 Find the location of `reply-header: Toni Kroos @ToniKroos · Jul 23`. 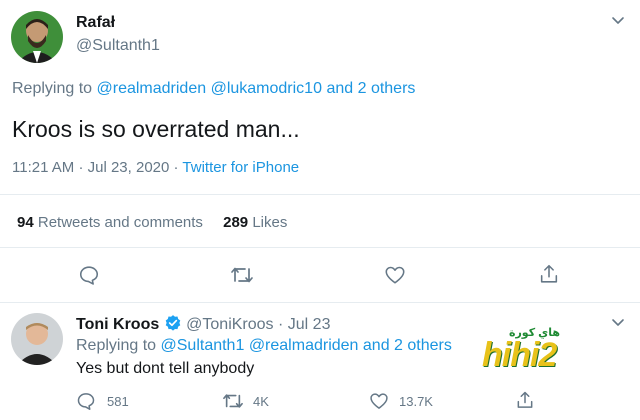

reply-header: Toni Kroos @ToniKroos · Jul 23 is located at coordinates (203, 325).